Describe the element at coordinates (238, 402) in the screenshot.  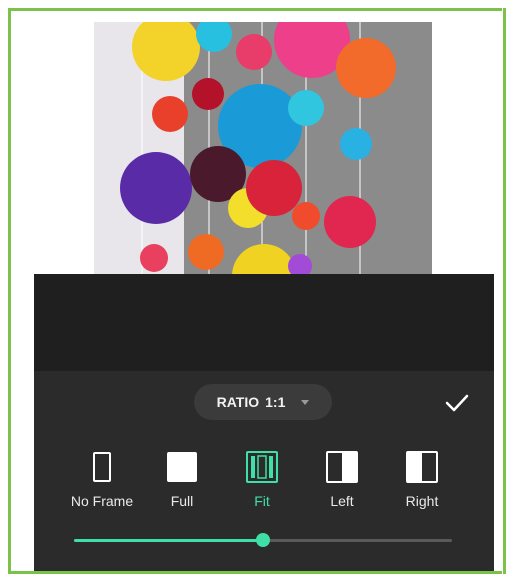
I see `ratio-label: RATIO` at that location.